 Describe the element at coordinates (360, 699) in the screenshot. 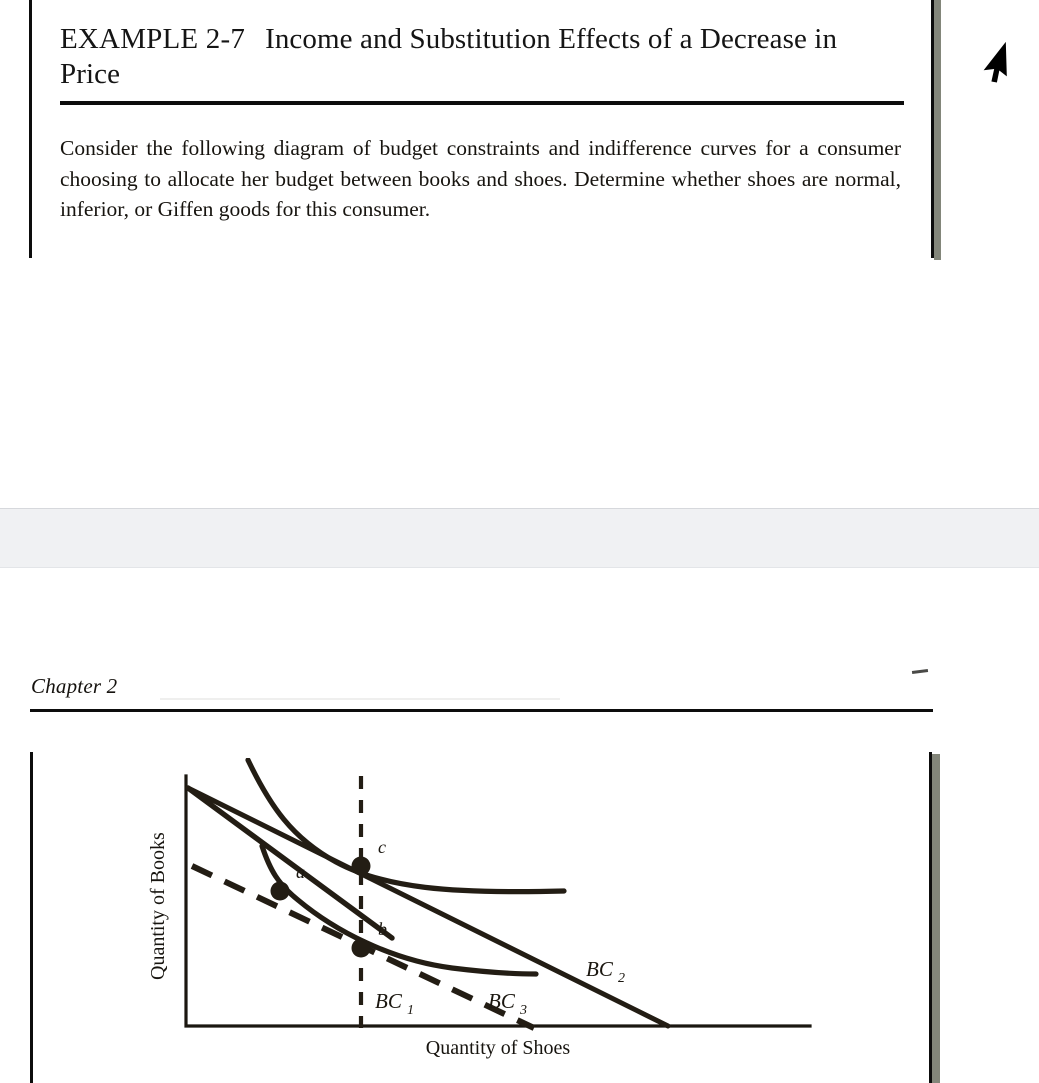

I see `header-scan-artifact` at that location.